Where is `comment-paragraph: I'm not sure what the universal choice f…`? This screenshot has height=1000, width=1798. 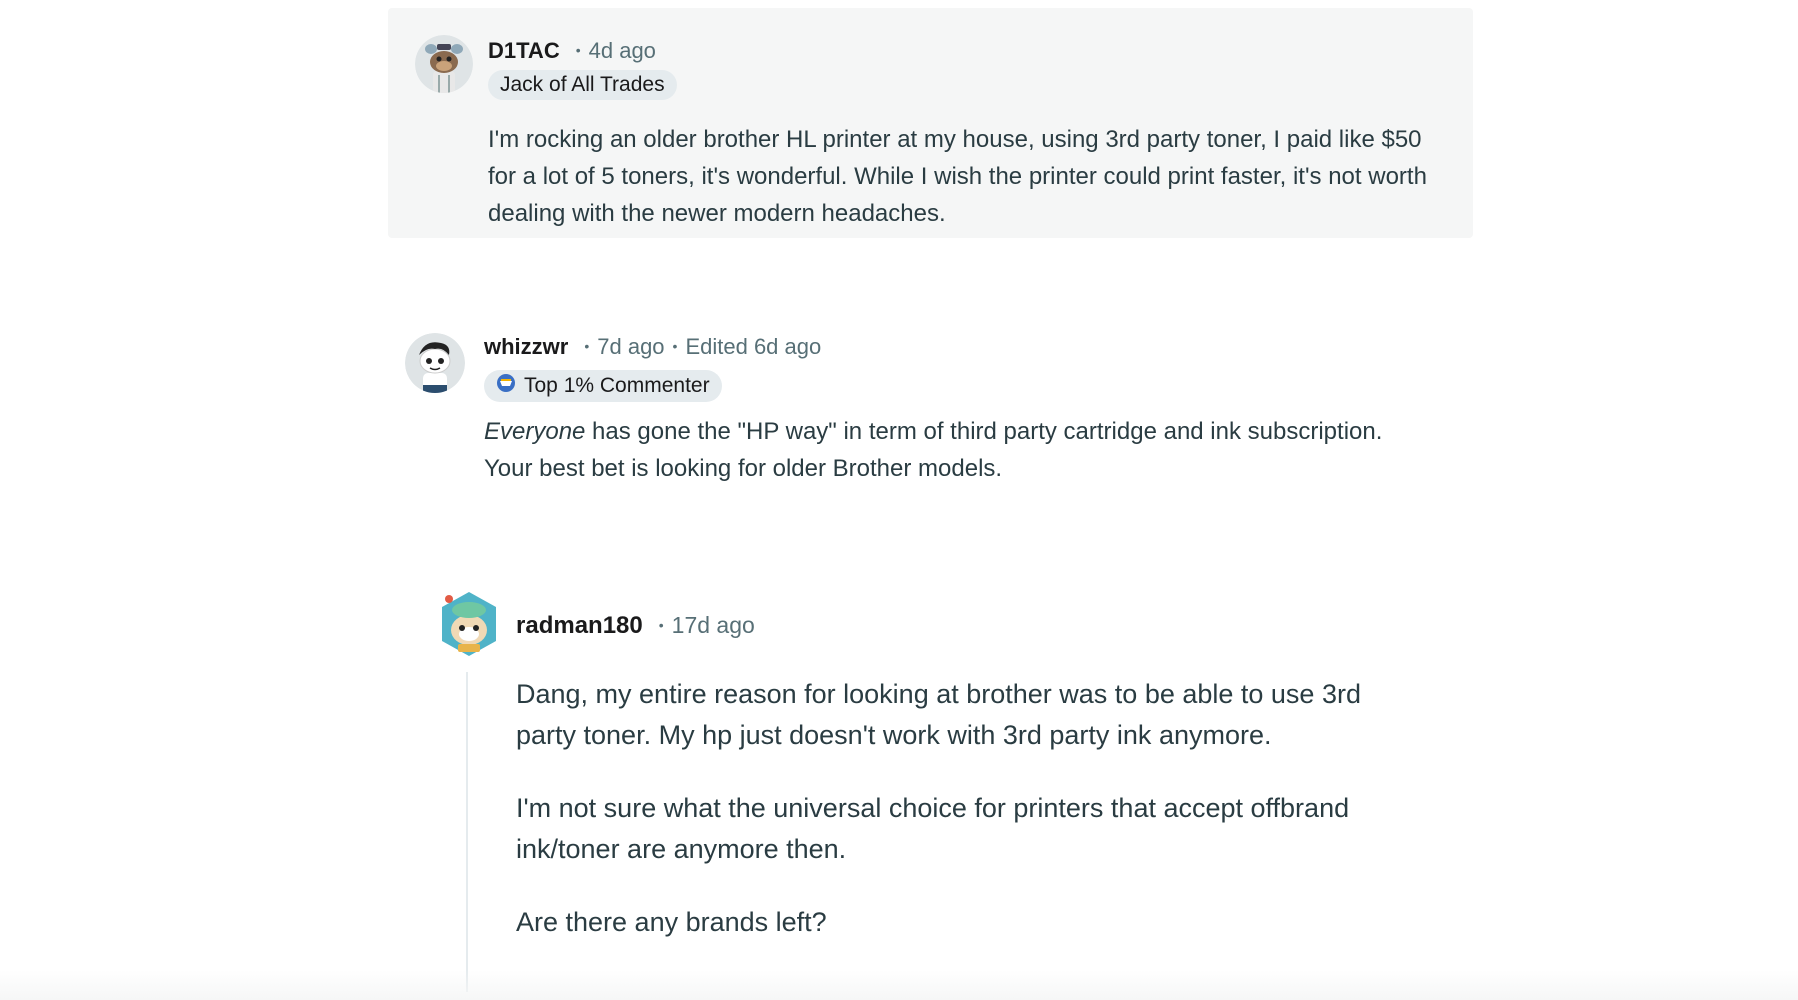 comment-paragraph: I'm not sure what the universal choice f… is located at coordinates (933, 828).